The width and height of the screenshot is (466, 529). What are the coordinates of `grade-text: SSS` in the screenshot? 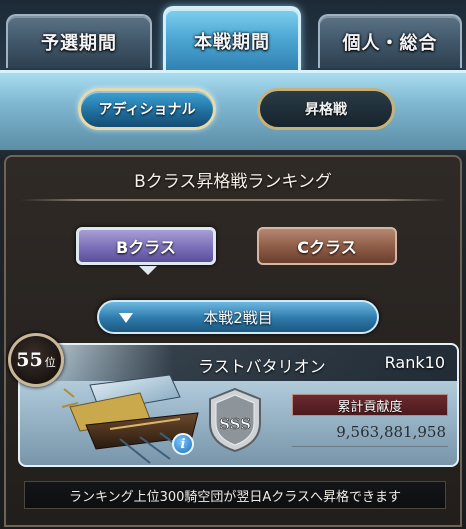 It's located at (235, 424).